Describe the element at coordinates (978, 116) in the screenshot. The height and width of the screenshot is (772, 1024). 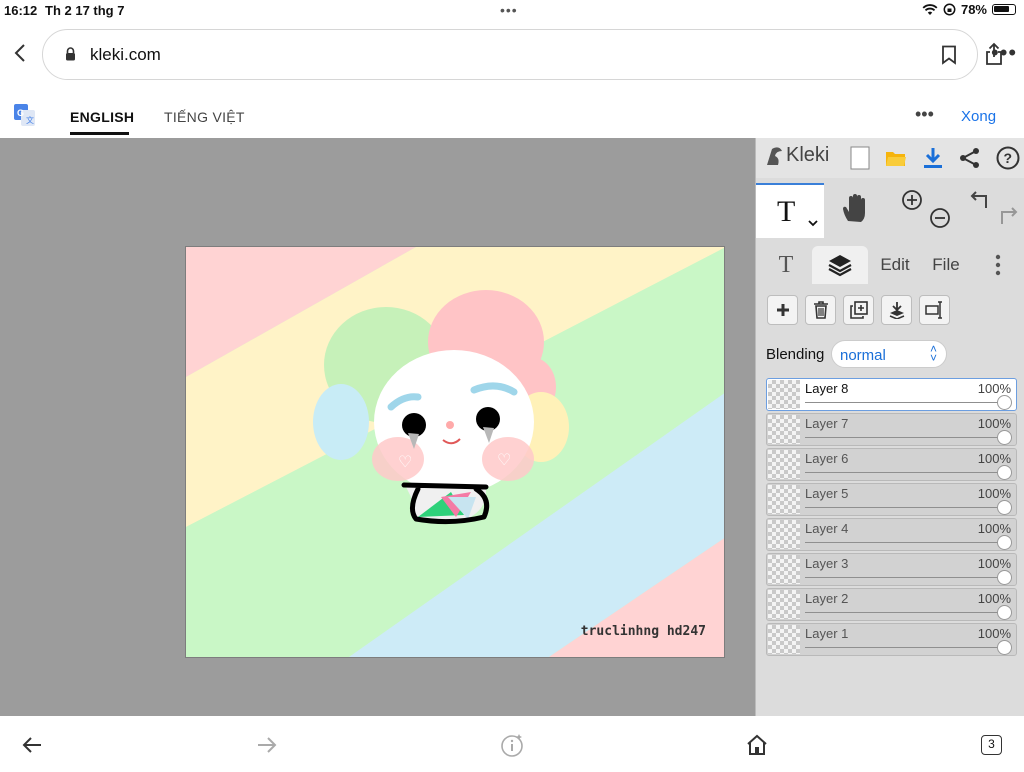
I see `translate-done-button: Xong` at that location.